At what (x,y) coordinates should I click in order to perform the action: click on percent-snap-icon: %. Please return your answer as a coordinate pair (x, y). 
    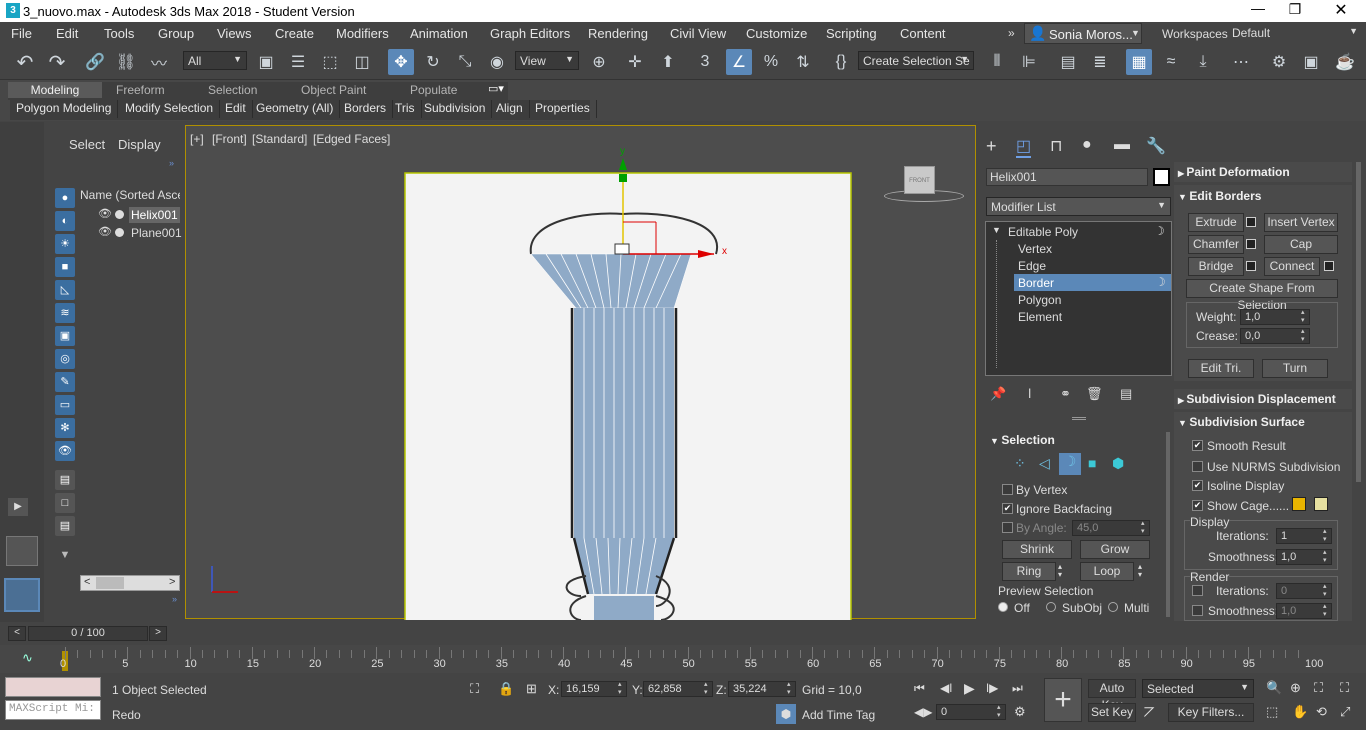
    Looking at the image, I should click on (771, 62).